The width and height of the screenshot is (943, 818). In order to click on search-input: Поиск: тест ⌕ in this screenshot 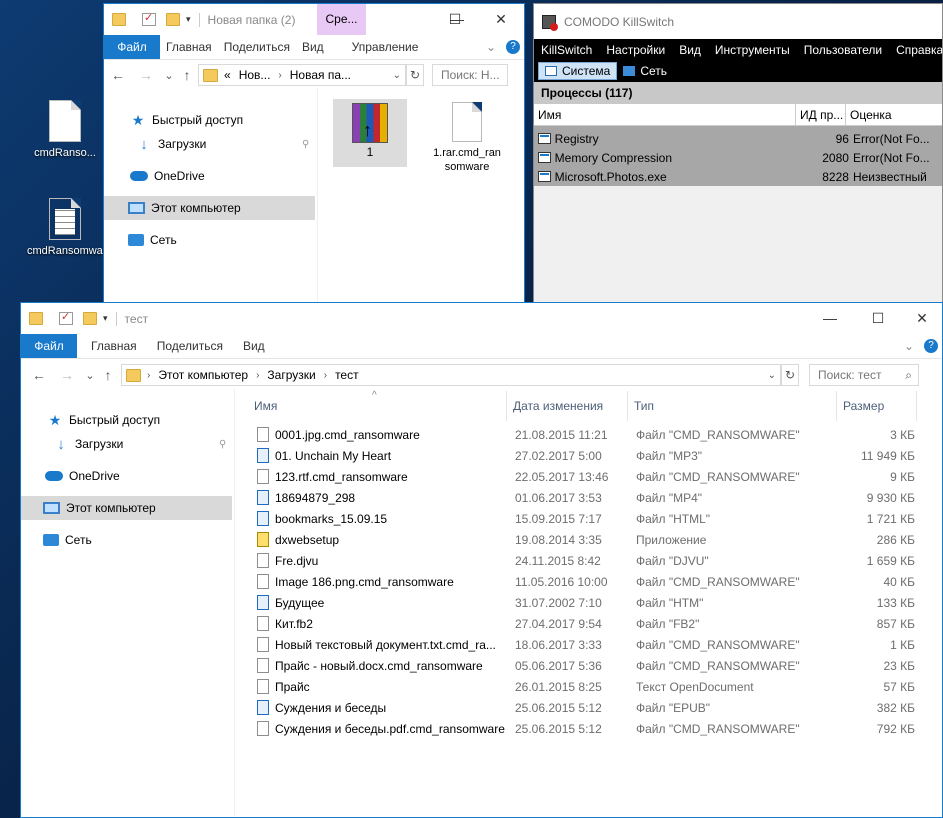, I will do `click(864, 375)`.